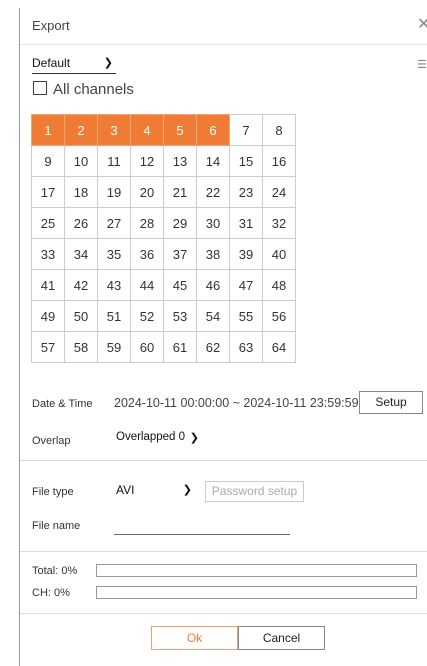 The width and height of the screenshot is (427, 666). What do you see at coordinates (213, 316) in the screenshot?
I see `channel-cell: 54` at bounding box center [213, 316].